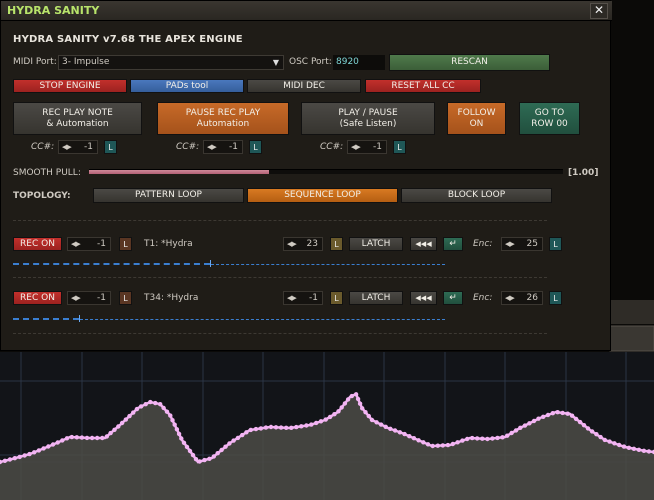  What do you see at coordinates (77, 118) in the screenshot?
I see `rec-play-note-button: REC PLAY NOTE & Automation` at bounding box center [77, 118].